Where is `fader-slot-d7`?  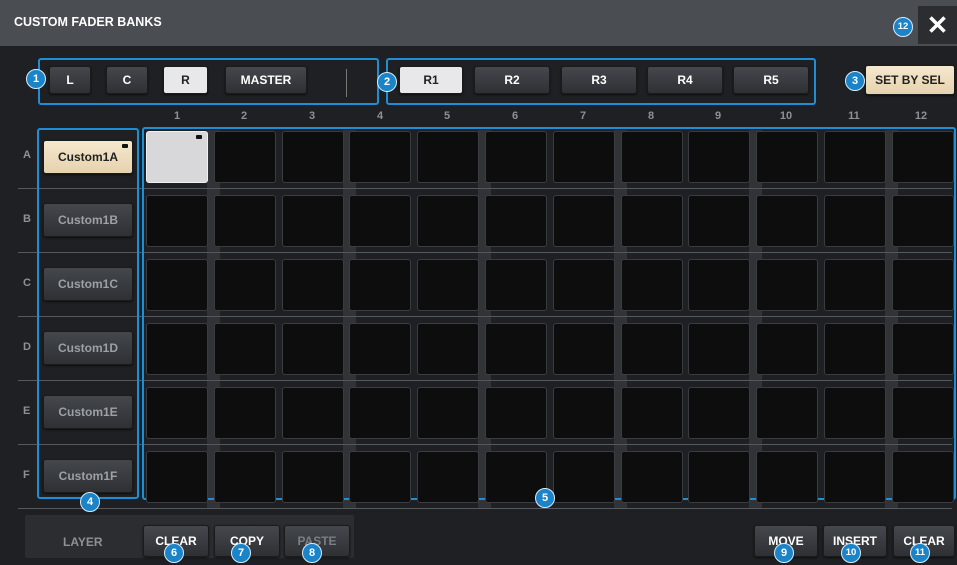
fader-slot-d7 is located at coordinates (583, 349).